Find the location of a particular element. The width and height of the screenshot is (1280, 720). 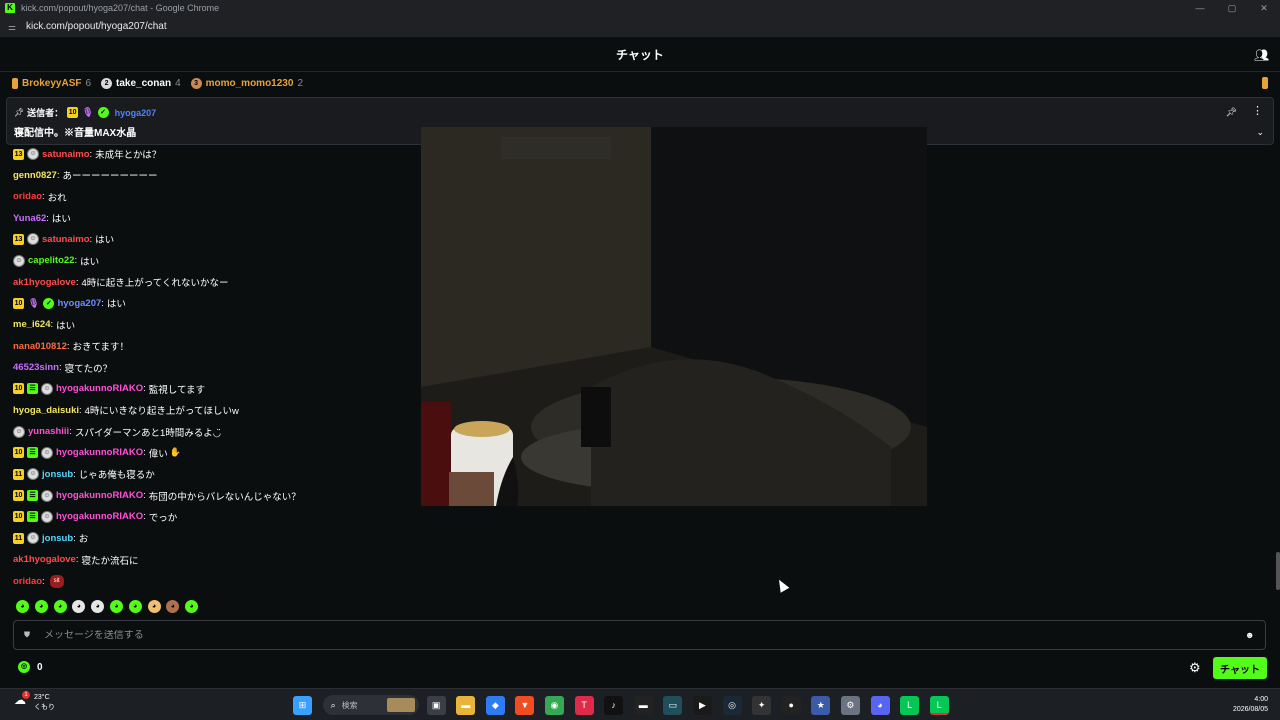

chat-message: 11 ☺ jonsub: お is located at coordinates (50, 538).